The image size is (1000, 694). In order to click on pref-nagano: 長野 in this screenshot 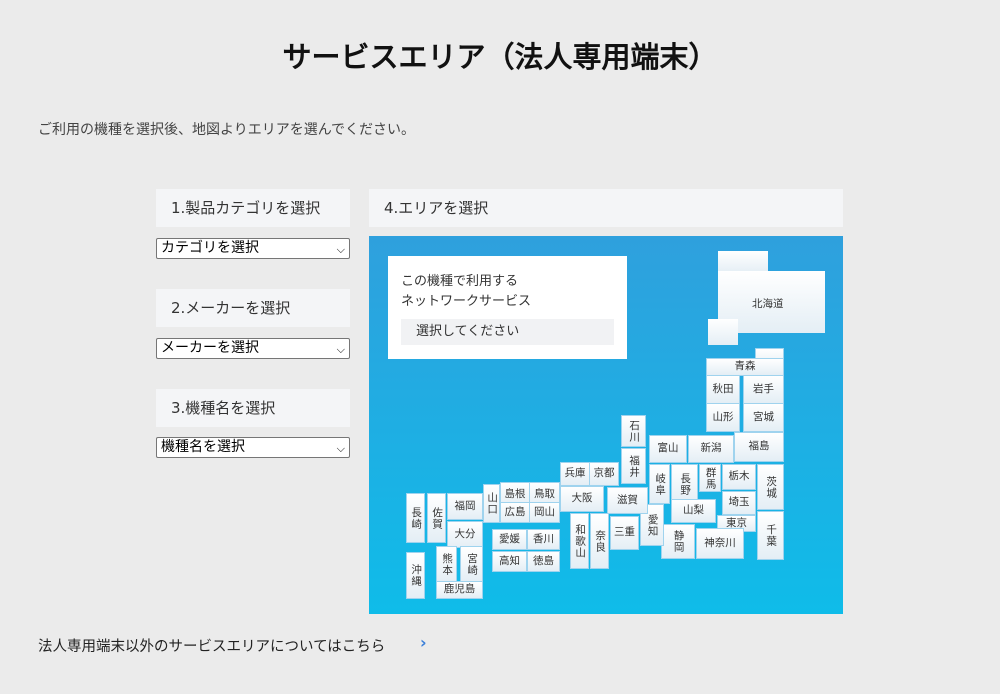, I will do `click(684, 484)`.